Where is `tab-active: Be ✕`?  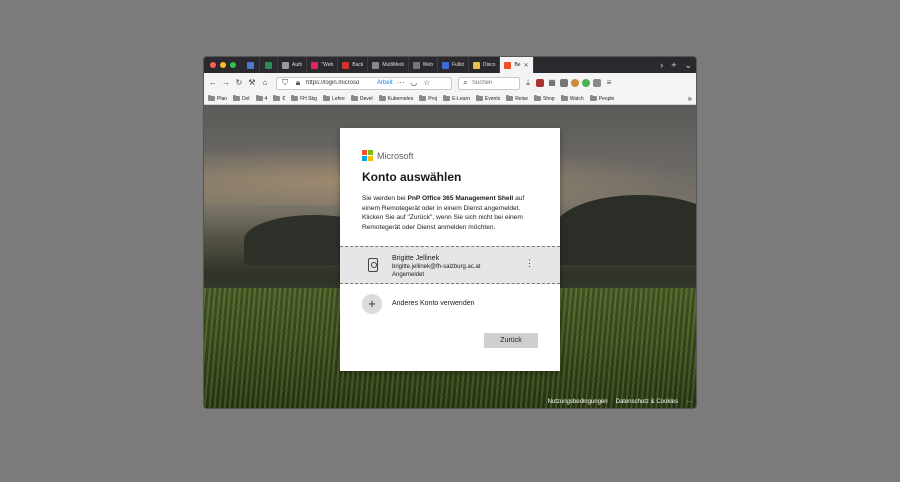 tab-active: Be ✕ is located at coordinates (517, 65).